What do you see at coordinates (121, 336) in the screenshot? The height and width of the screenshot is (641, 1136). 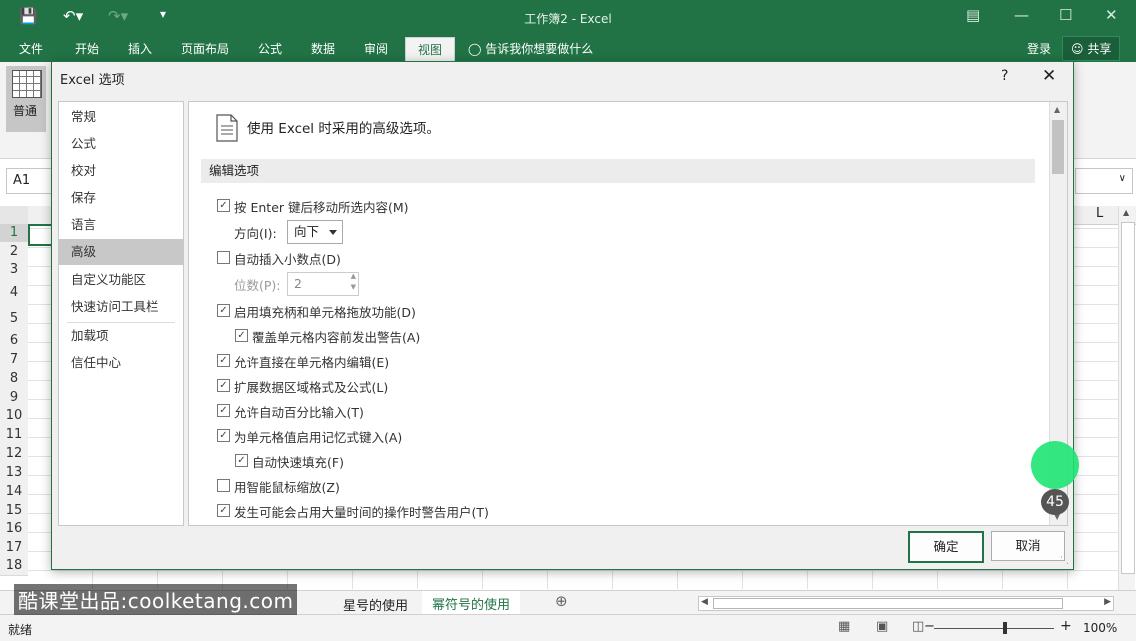 I see `nav-addins: 加载项` at bounding box center [121, 336].